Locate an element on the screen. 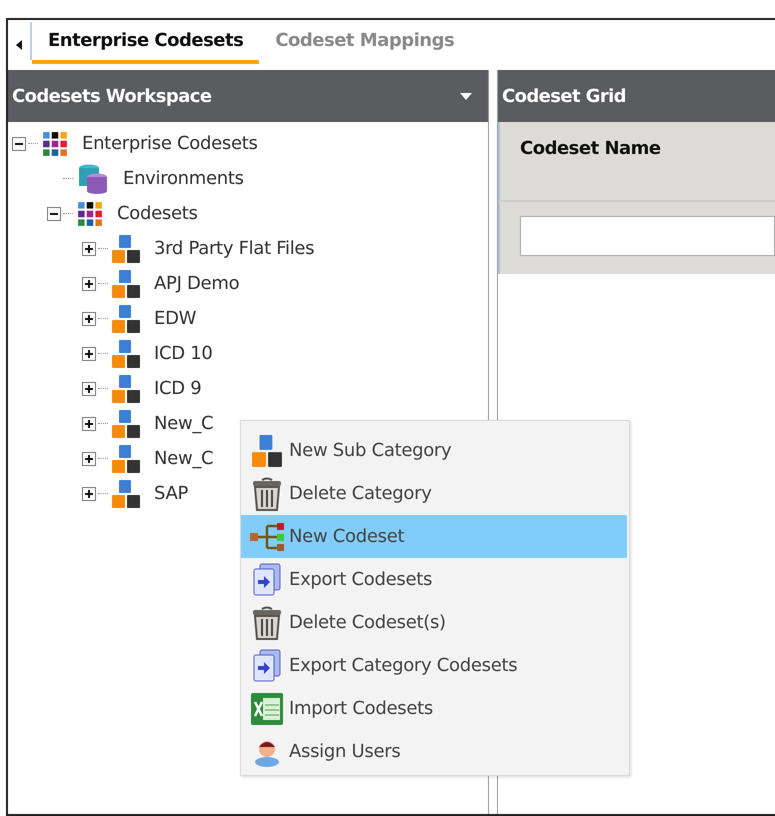 The image size is (775, 816). panel-title: Codeset Grid is located at coordinates (564, 96).